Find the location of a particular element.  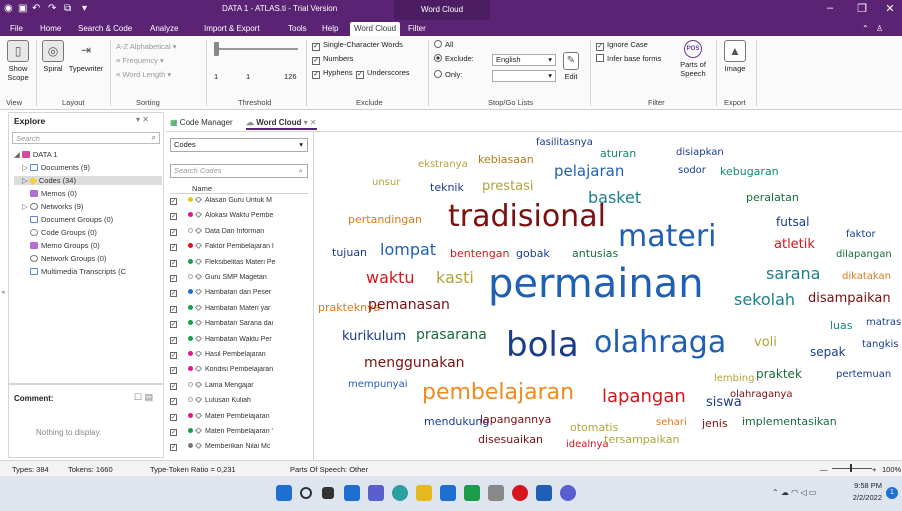

code-row: ✓ Materi Pembelajaran ' is located at coordinates (241, 433).